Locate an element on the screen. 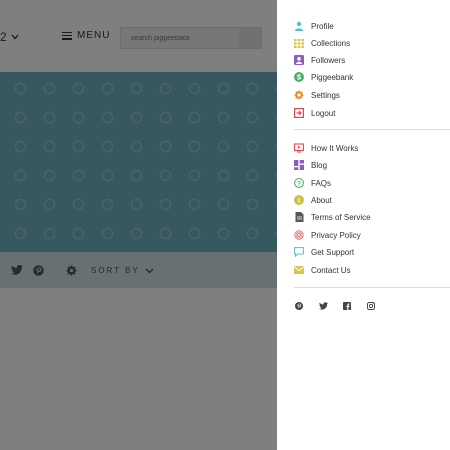 This screenshot has width=450, height=450. menu-item-contact-us: Contact Us is located at coordinates (322, 270).